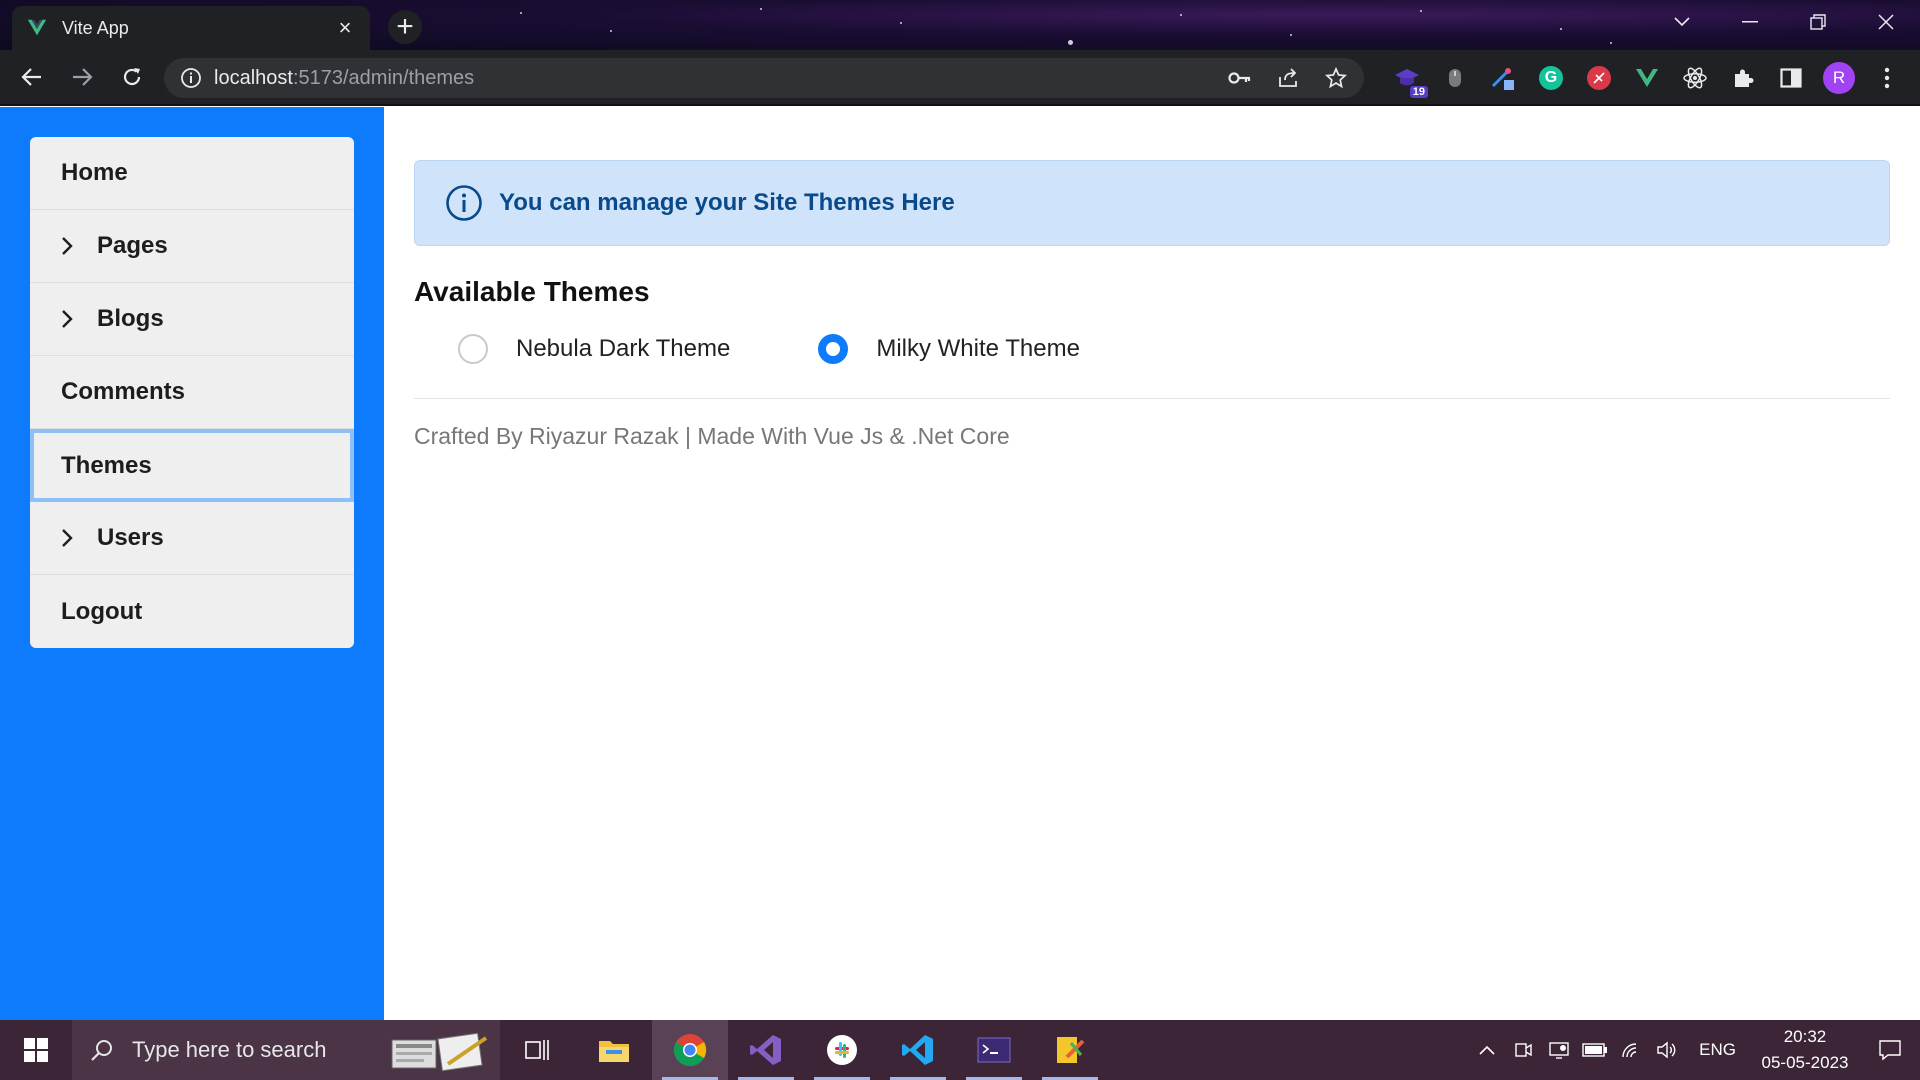  I want to click on task-view-icon, so click(538, 1050).